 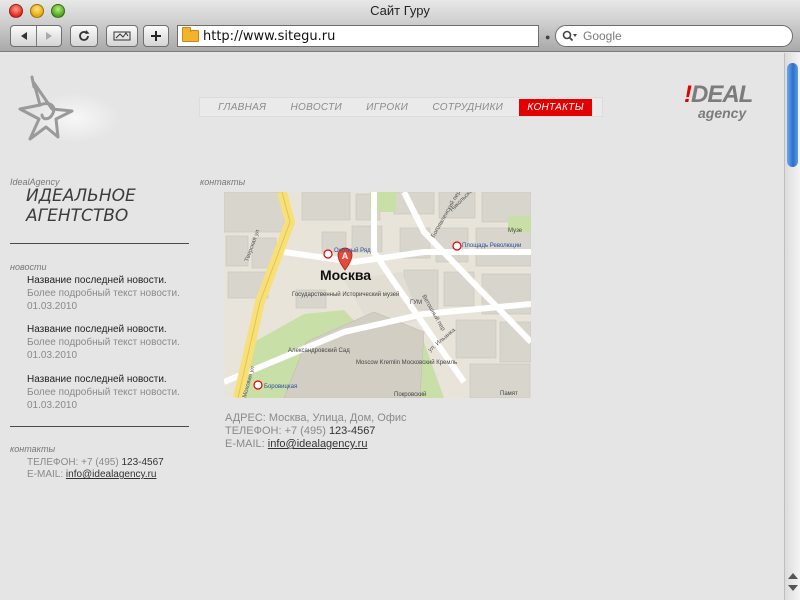 I want to click on sidebar-phone-label: ТЕЛЕФОН: +7 (495), so click(x=73, y=462).